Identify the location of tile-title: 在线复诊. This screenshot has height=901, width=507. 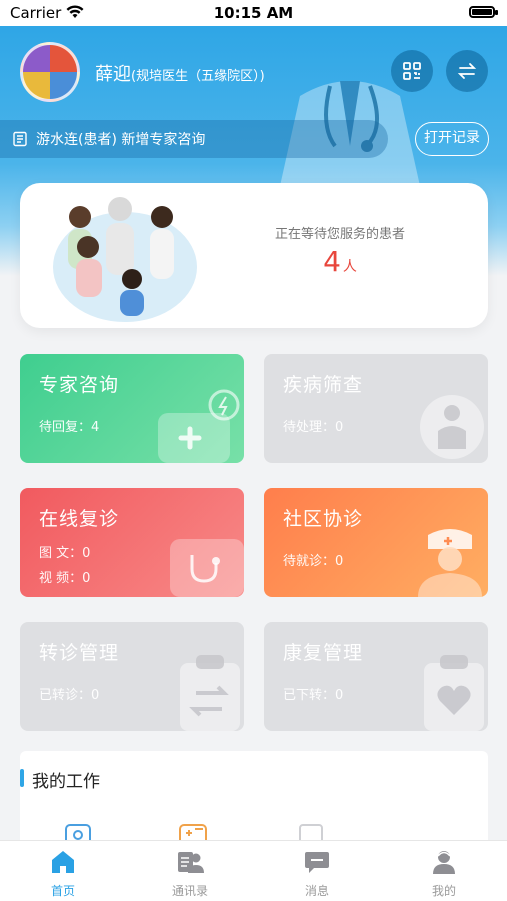
(79, 519).